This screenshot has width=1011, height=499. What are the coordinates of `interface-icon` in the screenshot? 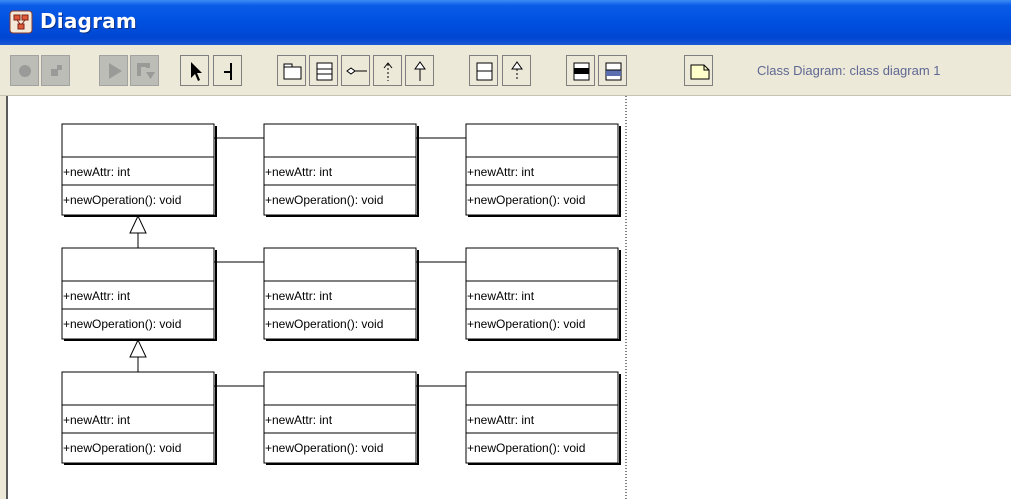 It's located at (484, 71).